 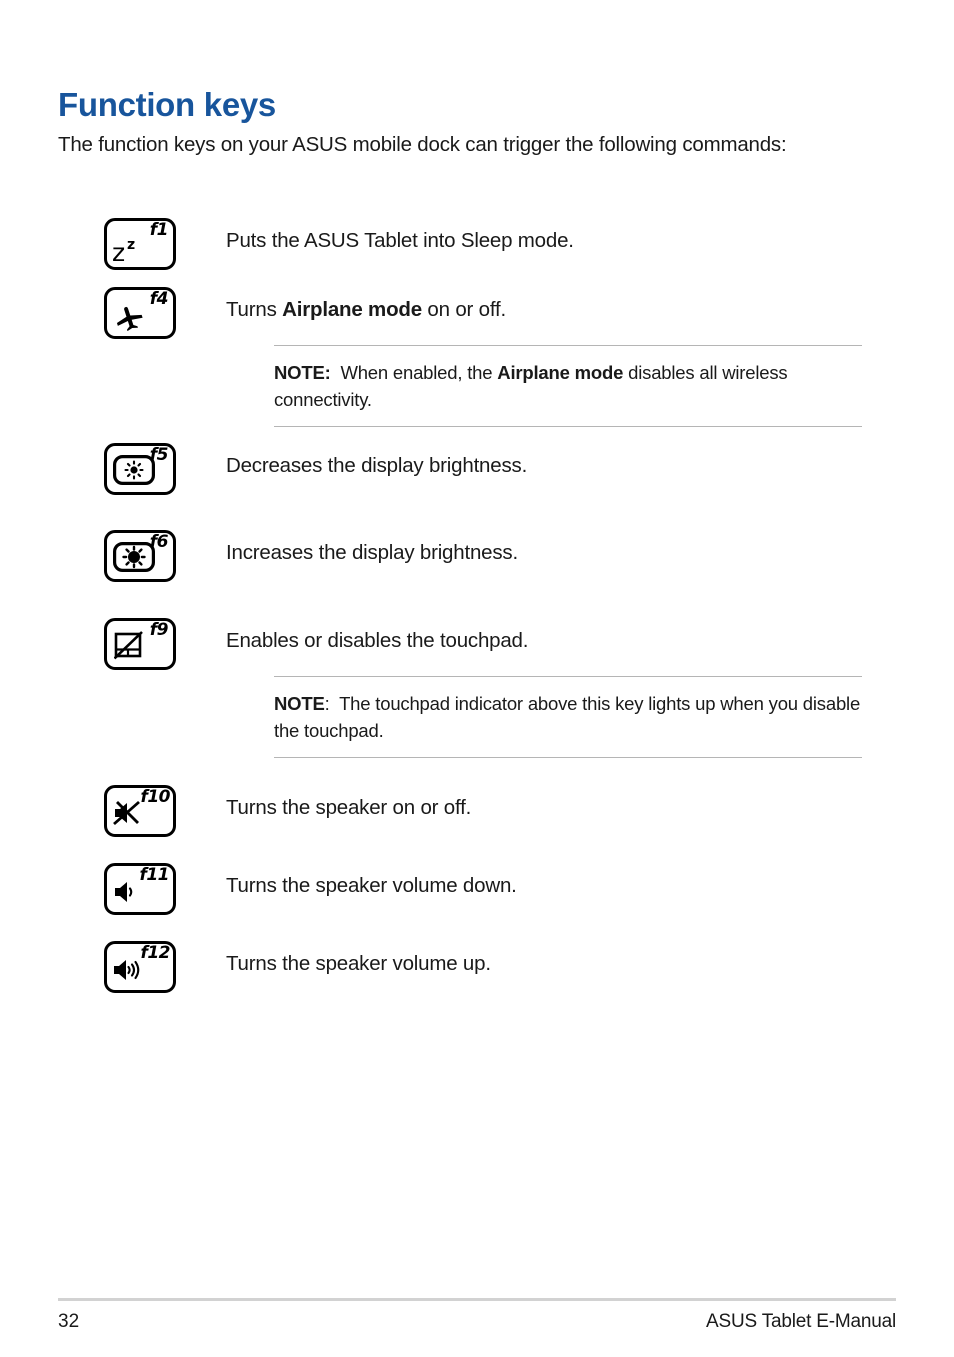 I want to click on volume-down-icon, so click(x=129, y=892).